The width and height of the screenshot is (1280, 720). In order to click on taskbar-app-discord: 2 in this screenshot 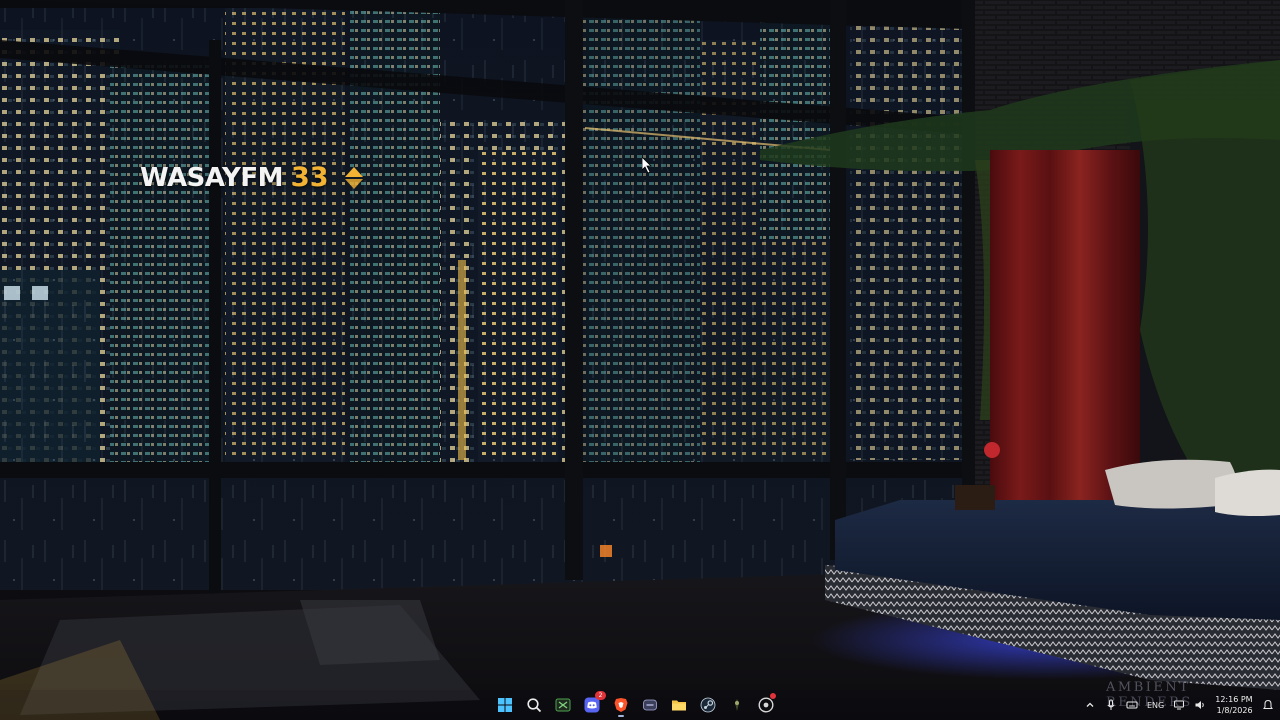, I will do `click(593, 704)`.